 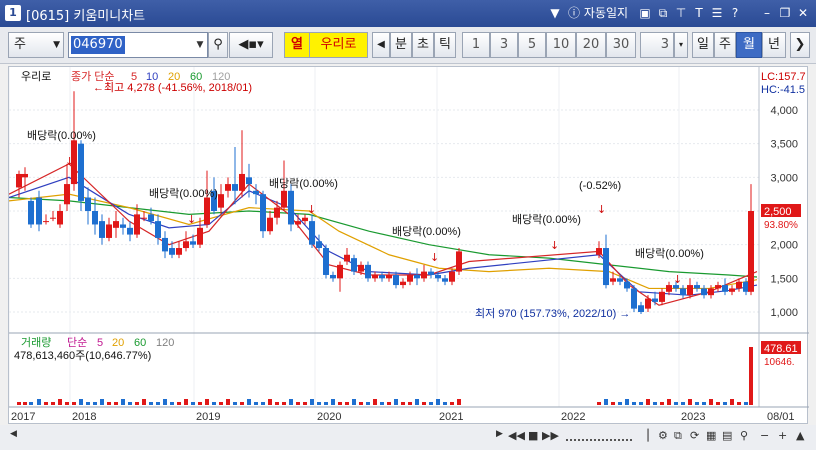 I want to click on list-icon: ☰, so click(x=717, y=13).